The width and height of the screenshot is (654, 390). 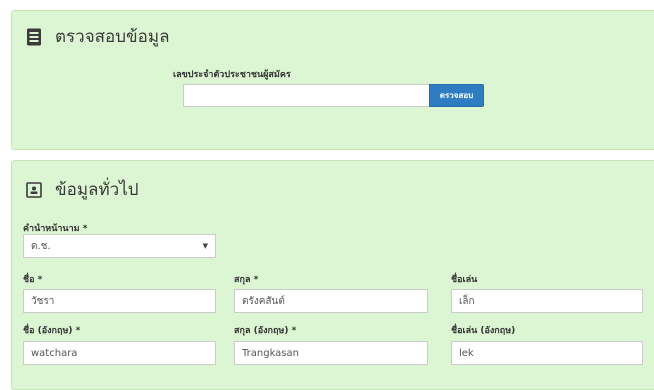 I want to click on last-name-field: ตรังคสันต์, so click(x=331, y=301).